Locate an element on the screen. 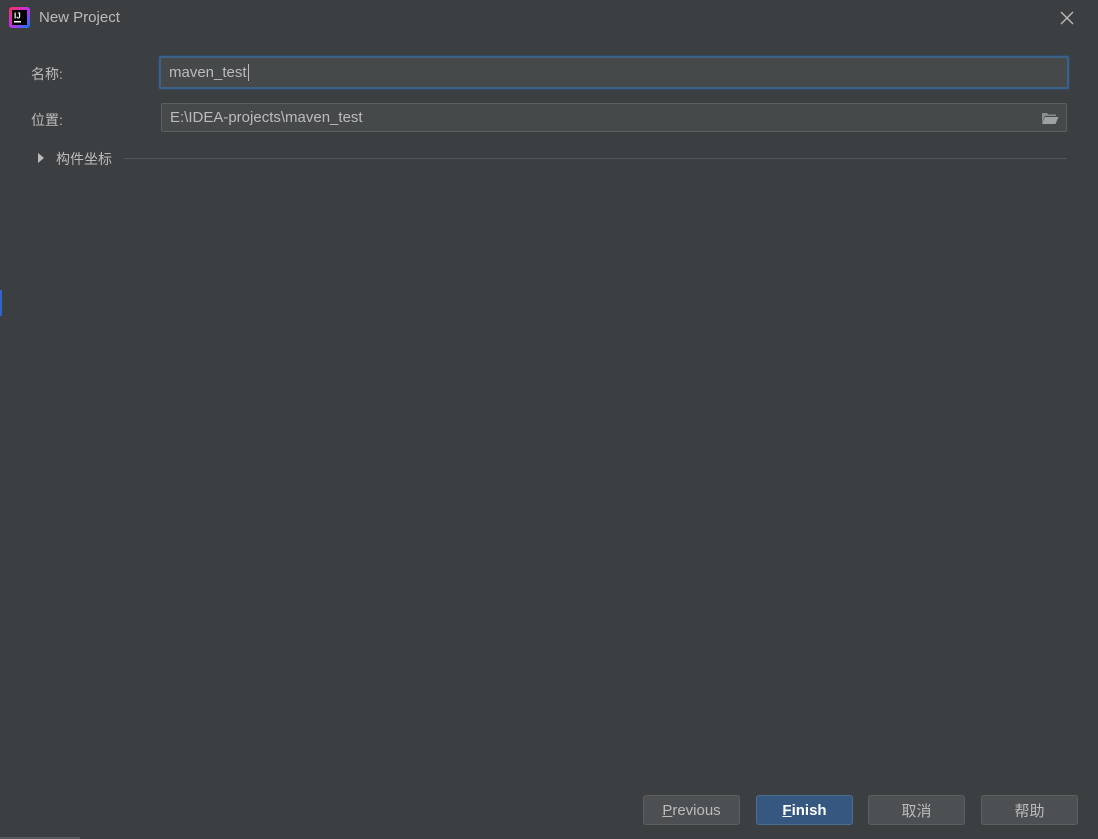 Image resolution: width=1098 pixels, height=839 pixels. window-title: New Project is located at coordinates (79, 17).